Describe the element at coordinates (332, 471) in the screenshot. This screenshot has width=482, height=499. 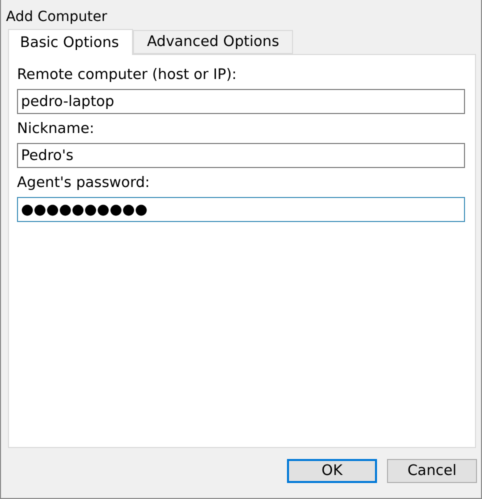
I see `ok-button: OK` at that location.